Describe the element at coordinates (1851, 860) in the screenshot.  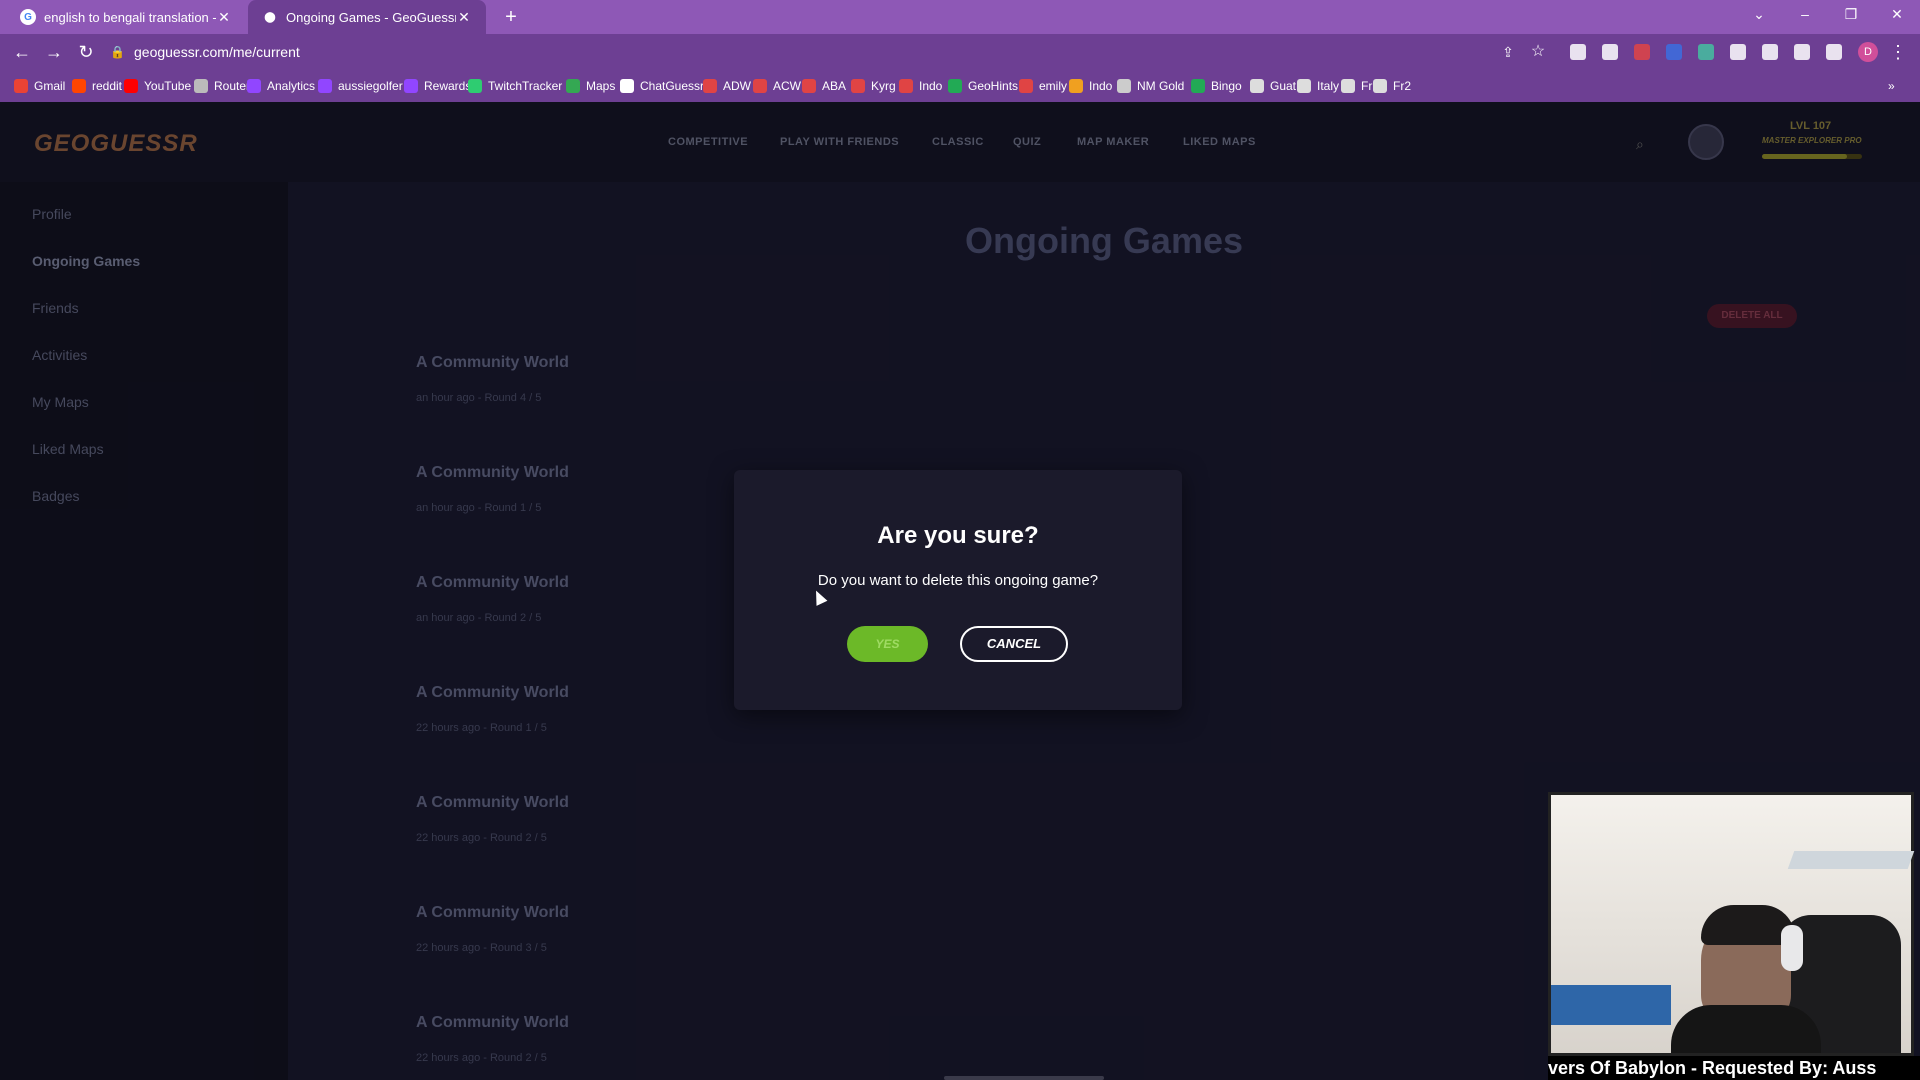
I see `webcam-lamp` at that location.